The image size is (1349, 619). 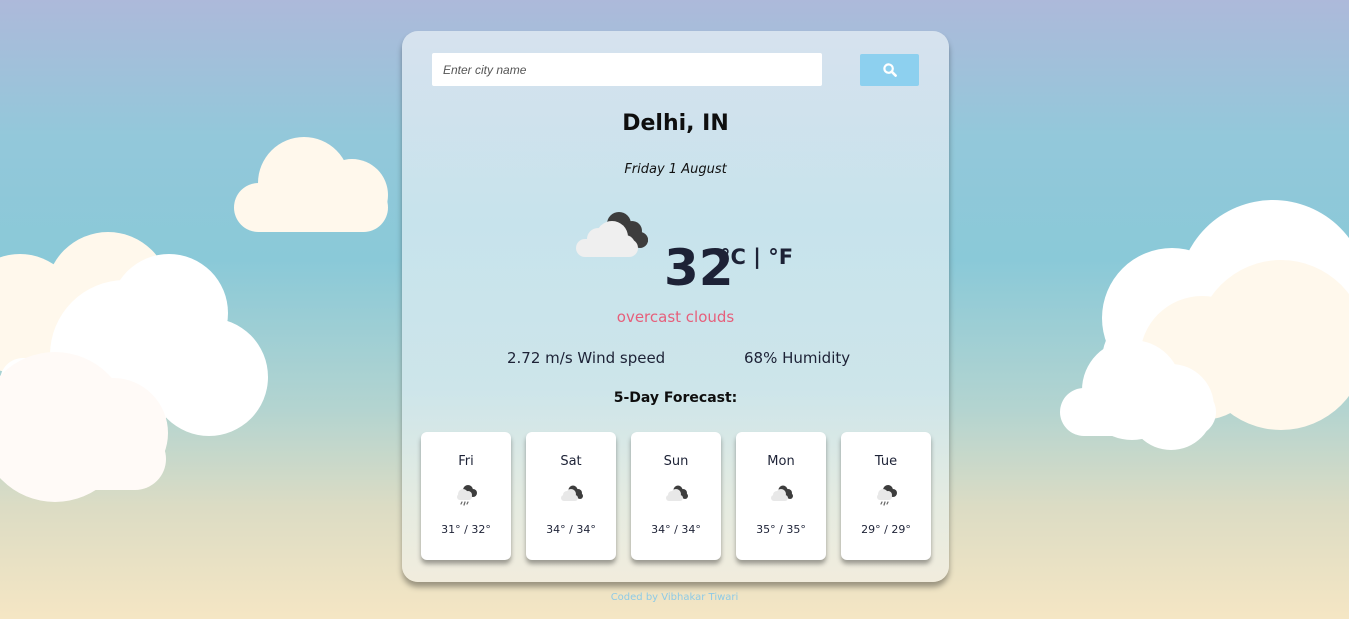 What do you see at coordinates (781, 461) in the screenshot?
I see `forecast-day: Mon` at bounding box center [781, 461].